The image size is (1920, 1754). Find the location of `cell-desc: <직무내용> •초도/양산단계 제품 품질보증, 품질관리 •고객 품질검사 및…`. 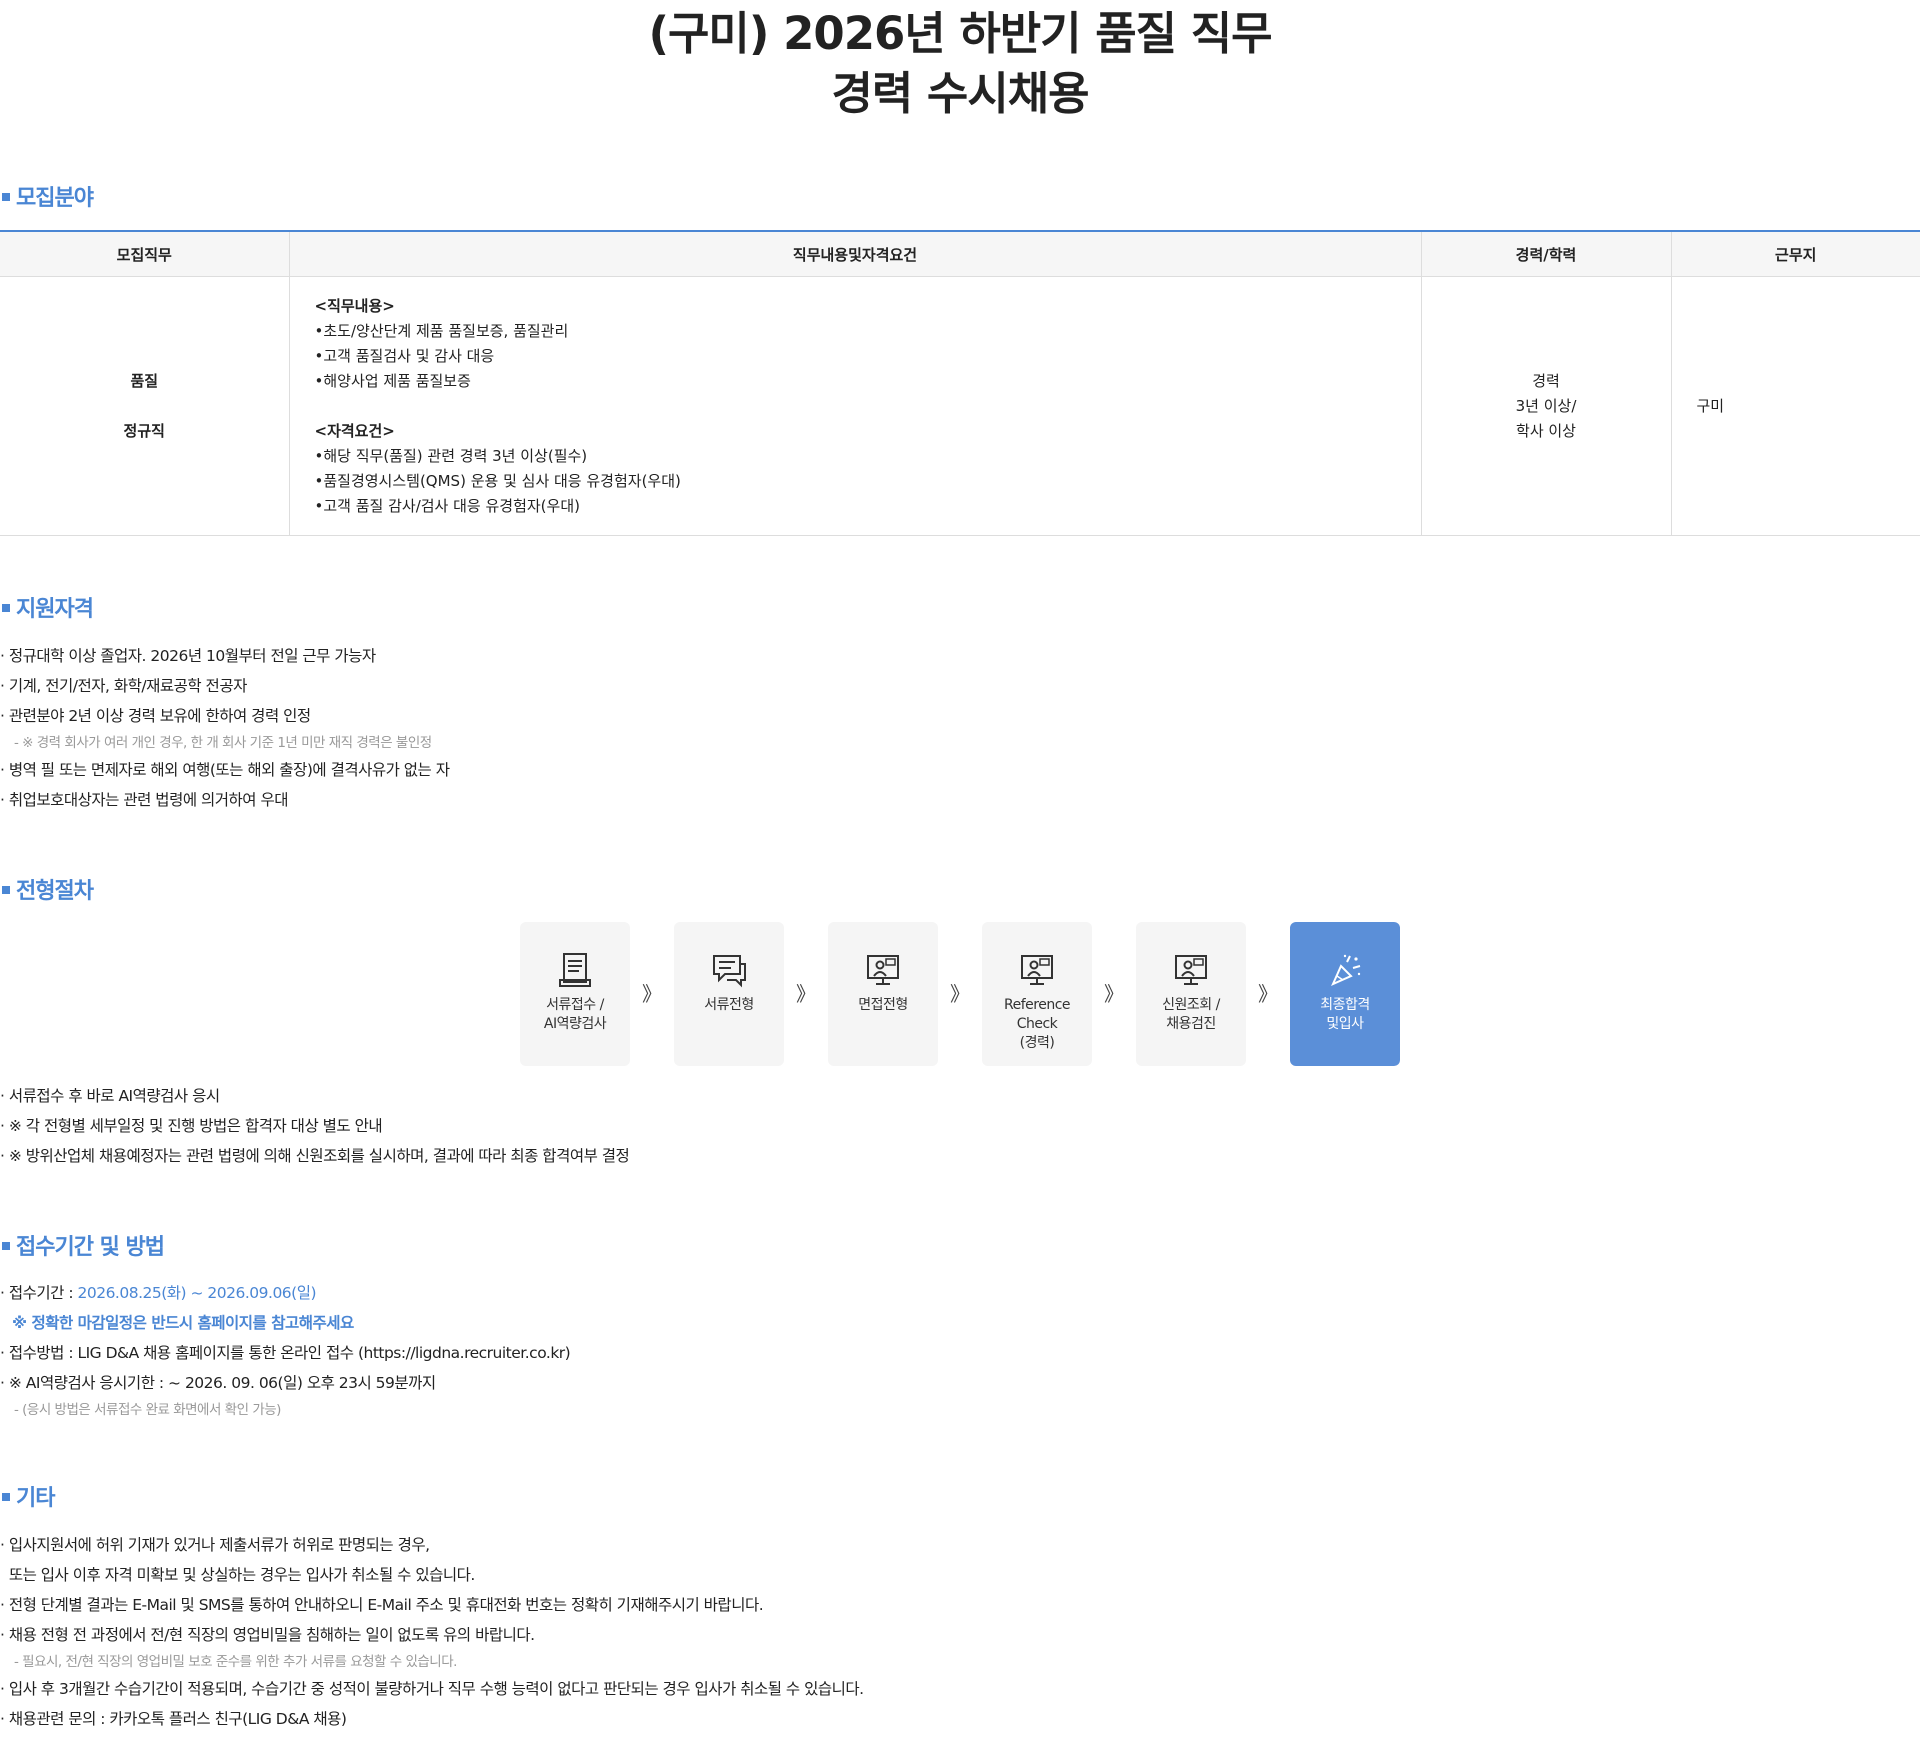

cell-desc: <직무내용> •초도/양산단계 제품 품질보증, 품질관리 •고객 품질검사 및… is located at coordinates (855, 406).